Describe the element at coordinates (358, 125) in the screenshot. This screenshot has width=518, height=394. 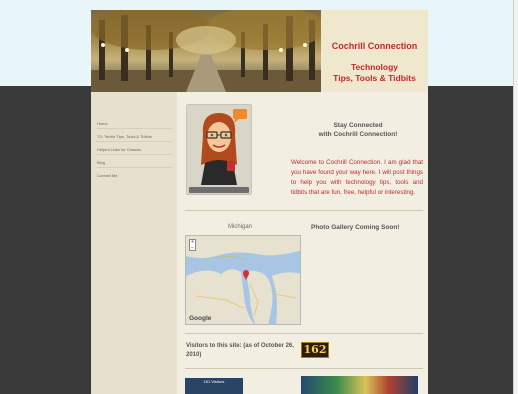
I see `stay-line-1: Stay Connected` at that location.